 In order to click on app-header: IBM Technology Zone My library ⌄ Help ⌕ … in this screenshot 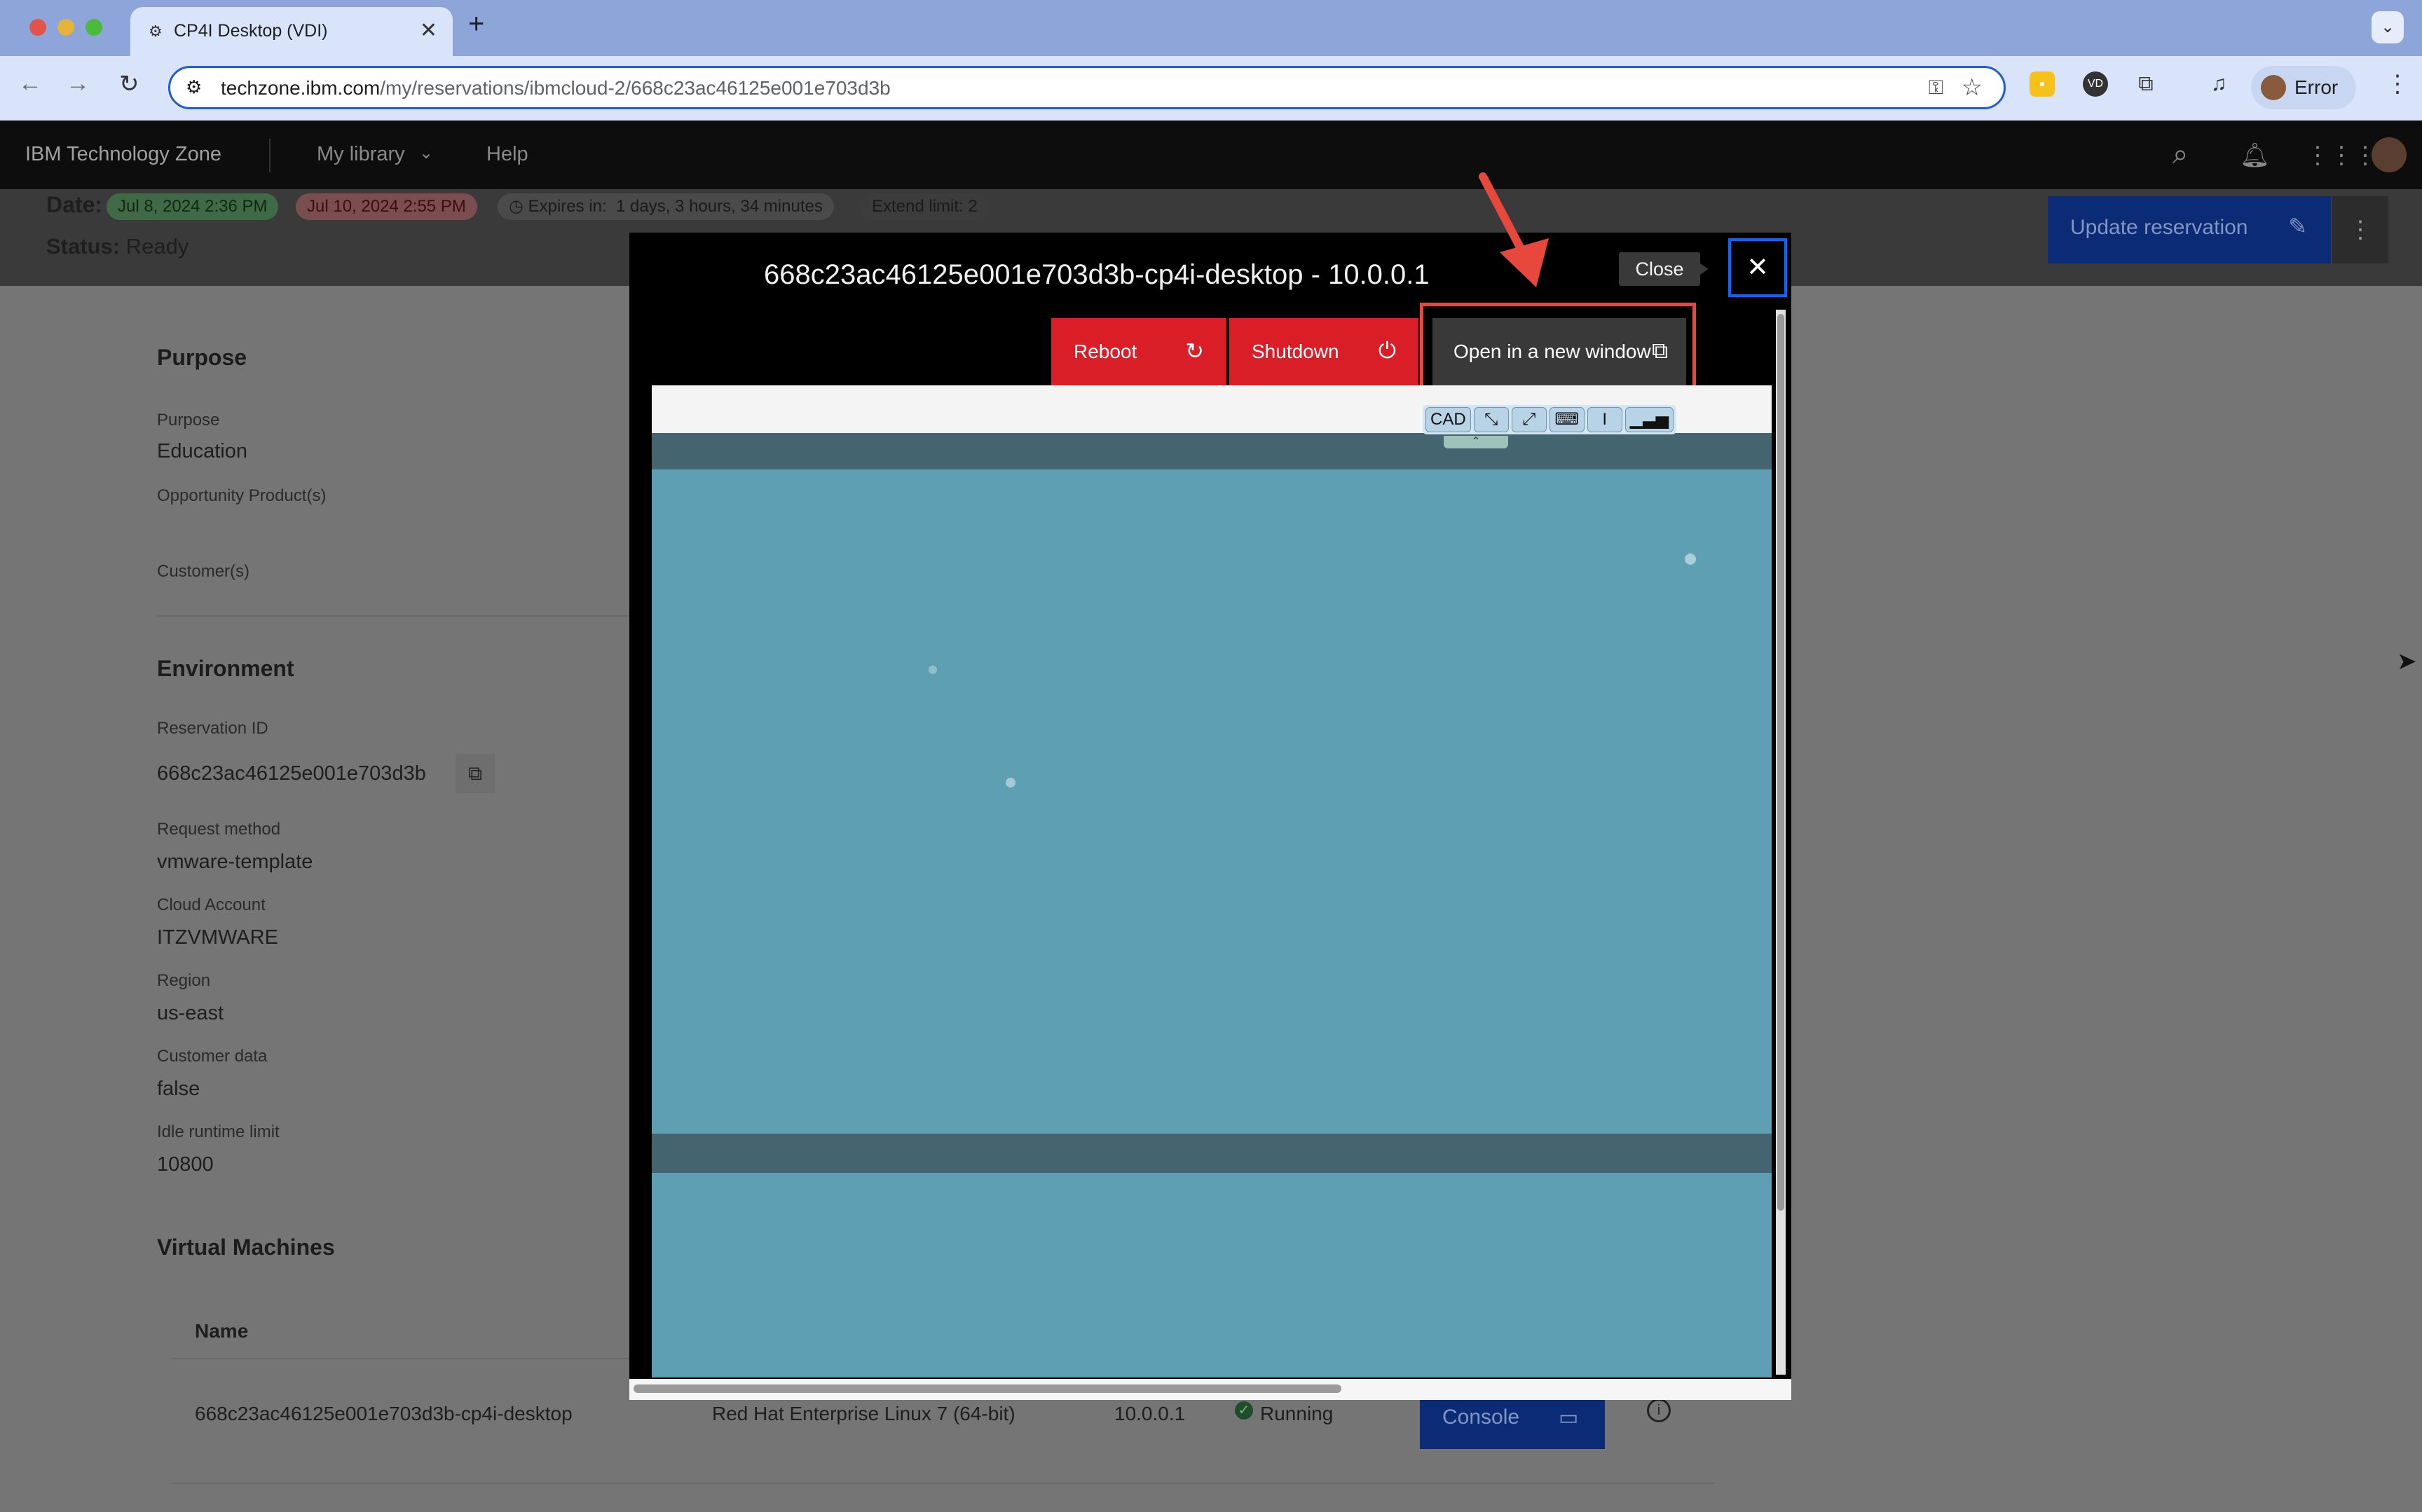, I will do `click(1211, 155)`.